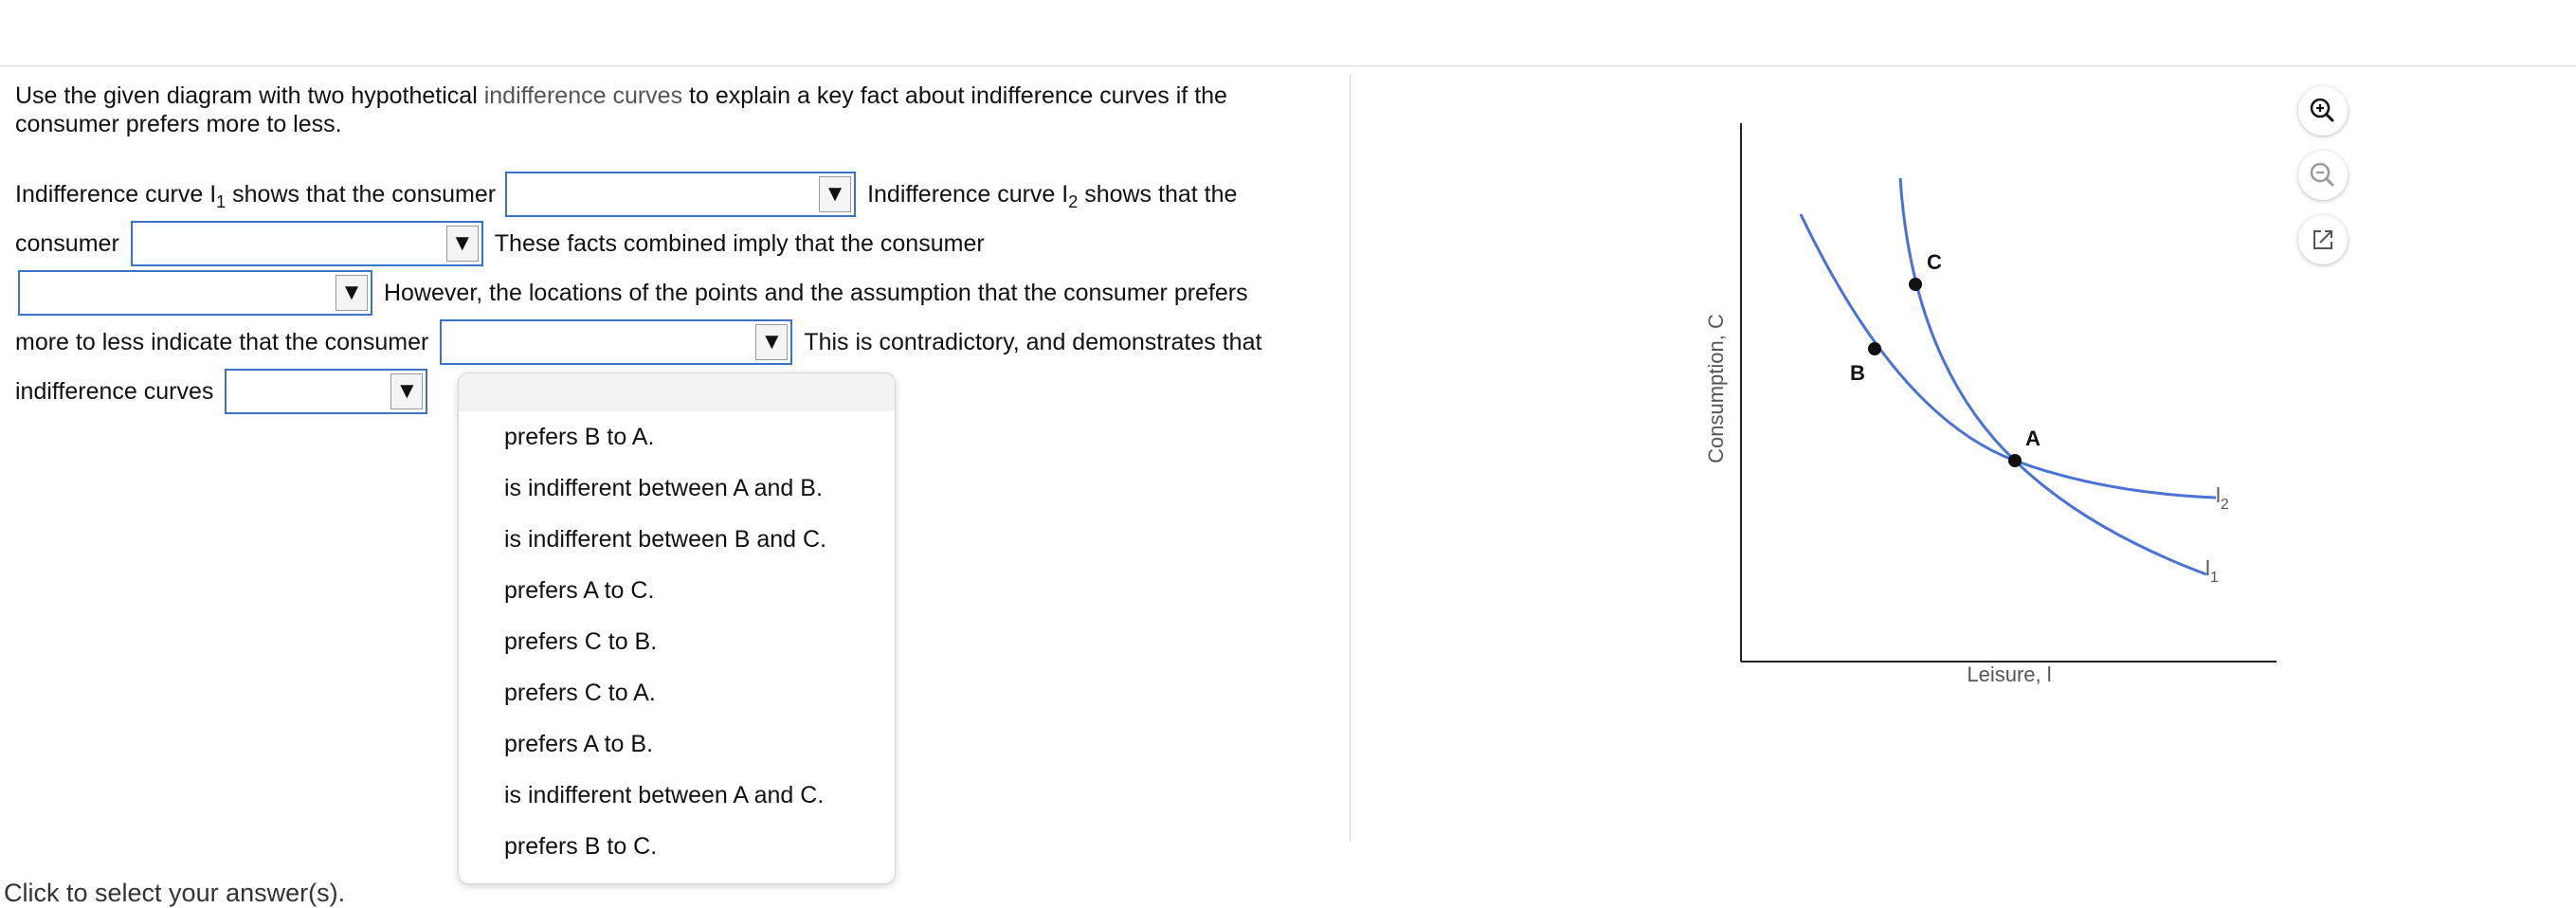 The height and width of the screenshot is (908, 2576). Describe the element at coordinates (1288, 33) in the screenshot. I see `top-bar` at that location.